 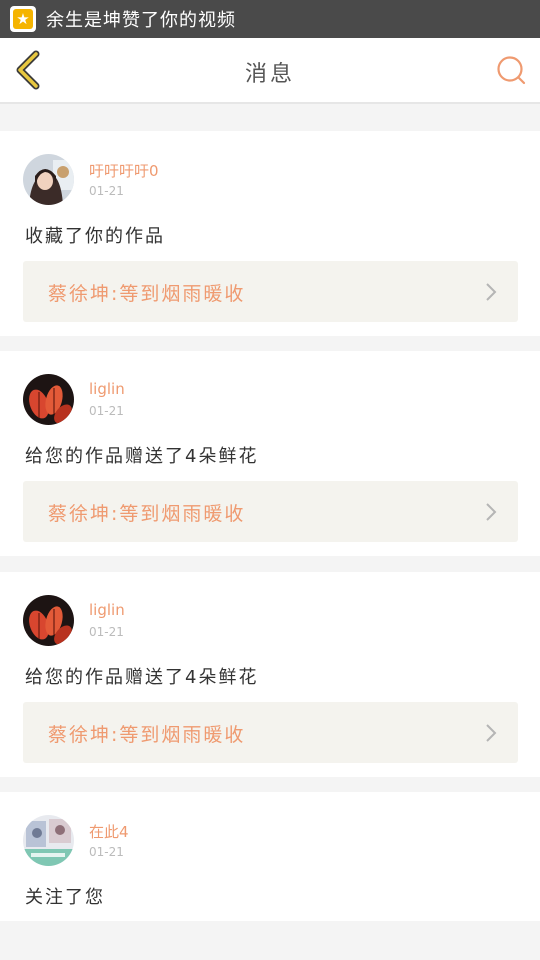 I want to click on page-title: 消息, so click(x=269, y=74).